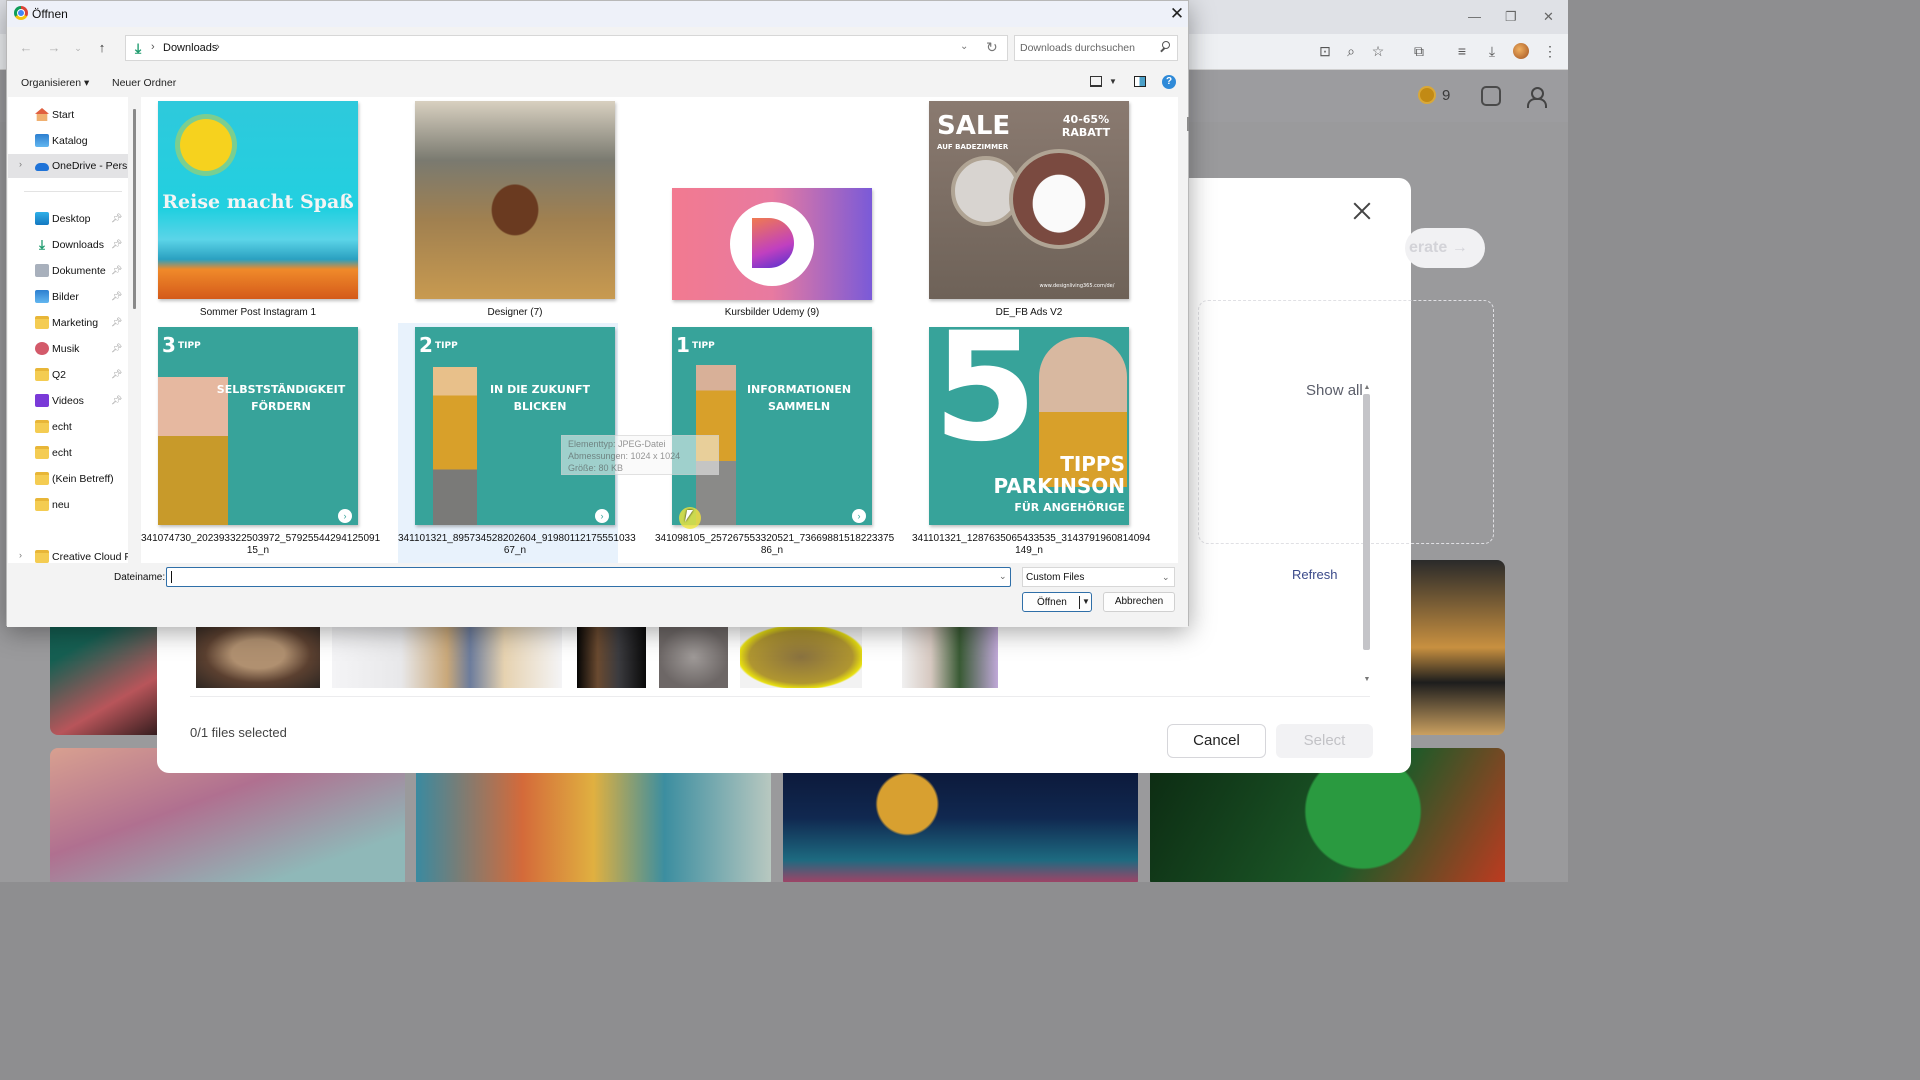  Describe the element at coordinates (964, 46) in the screenshot. I see `address-dropdown-icon: ⌄` at that location.